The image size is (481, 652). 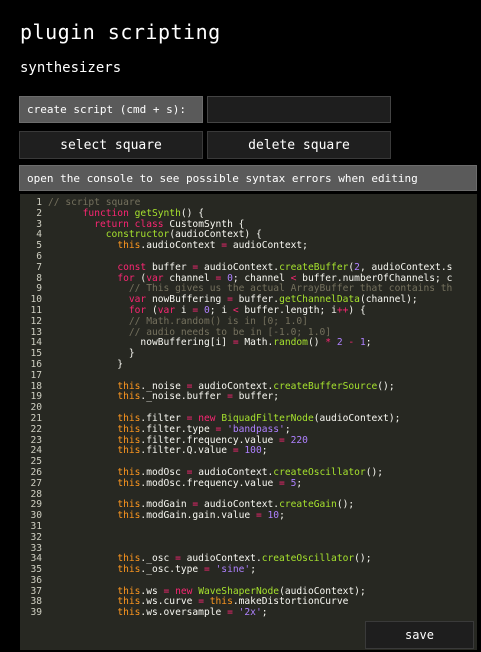 I want to click on code-line: 24 this.filter.Q.value = 100;, so click(x=248, y=451).